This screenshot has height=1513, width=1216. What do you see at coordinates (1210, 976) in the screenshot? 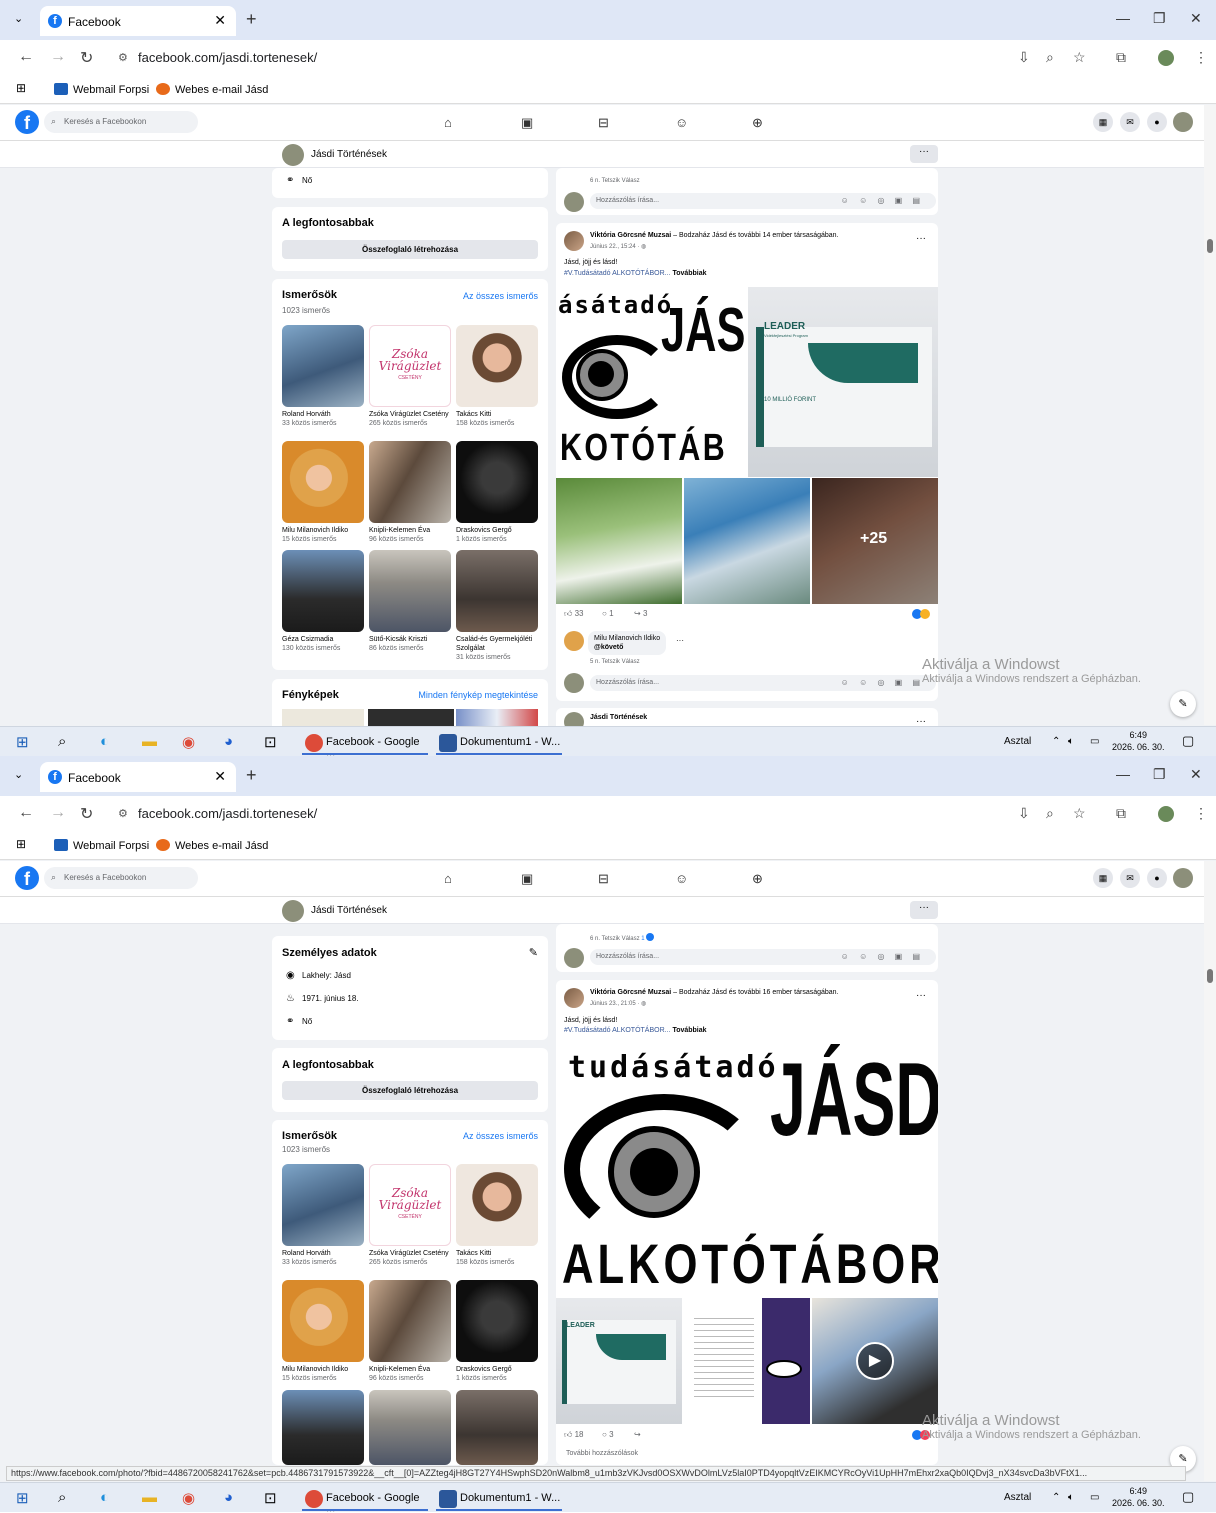
I see `scroll-thumb` at bounding box center [1210, 976].